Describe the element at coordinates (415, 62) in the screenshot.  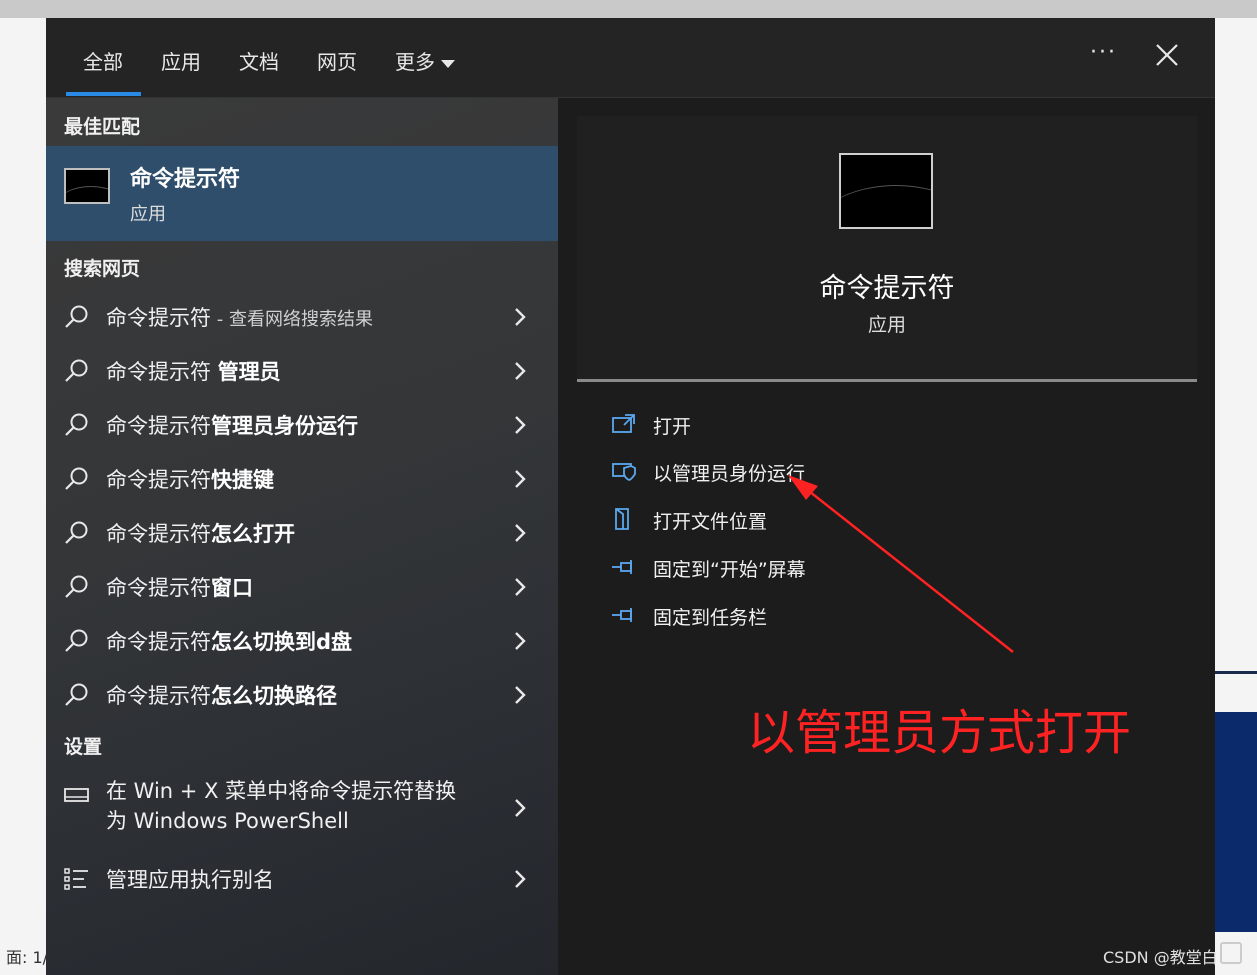
I see `tab-more-label: 更多` at that location.